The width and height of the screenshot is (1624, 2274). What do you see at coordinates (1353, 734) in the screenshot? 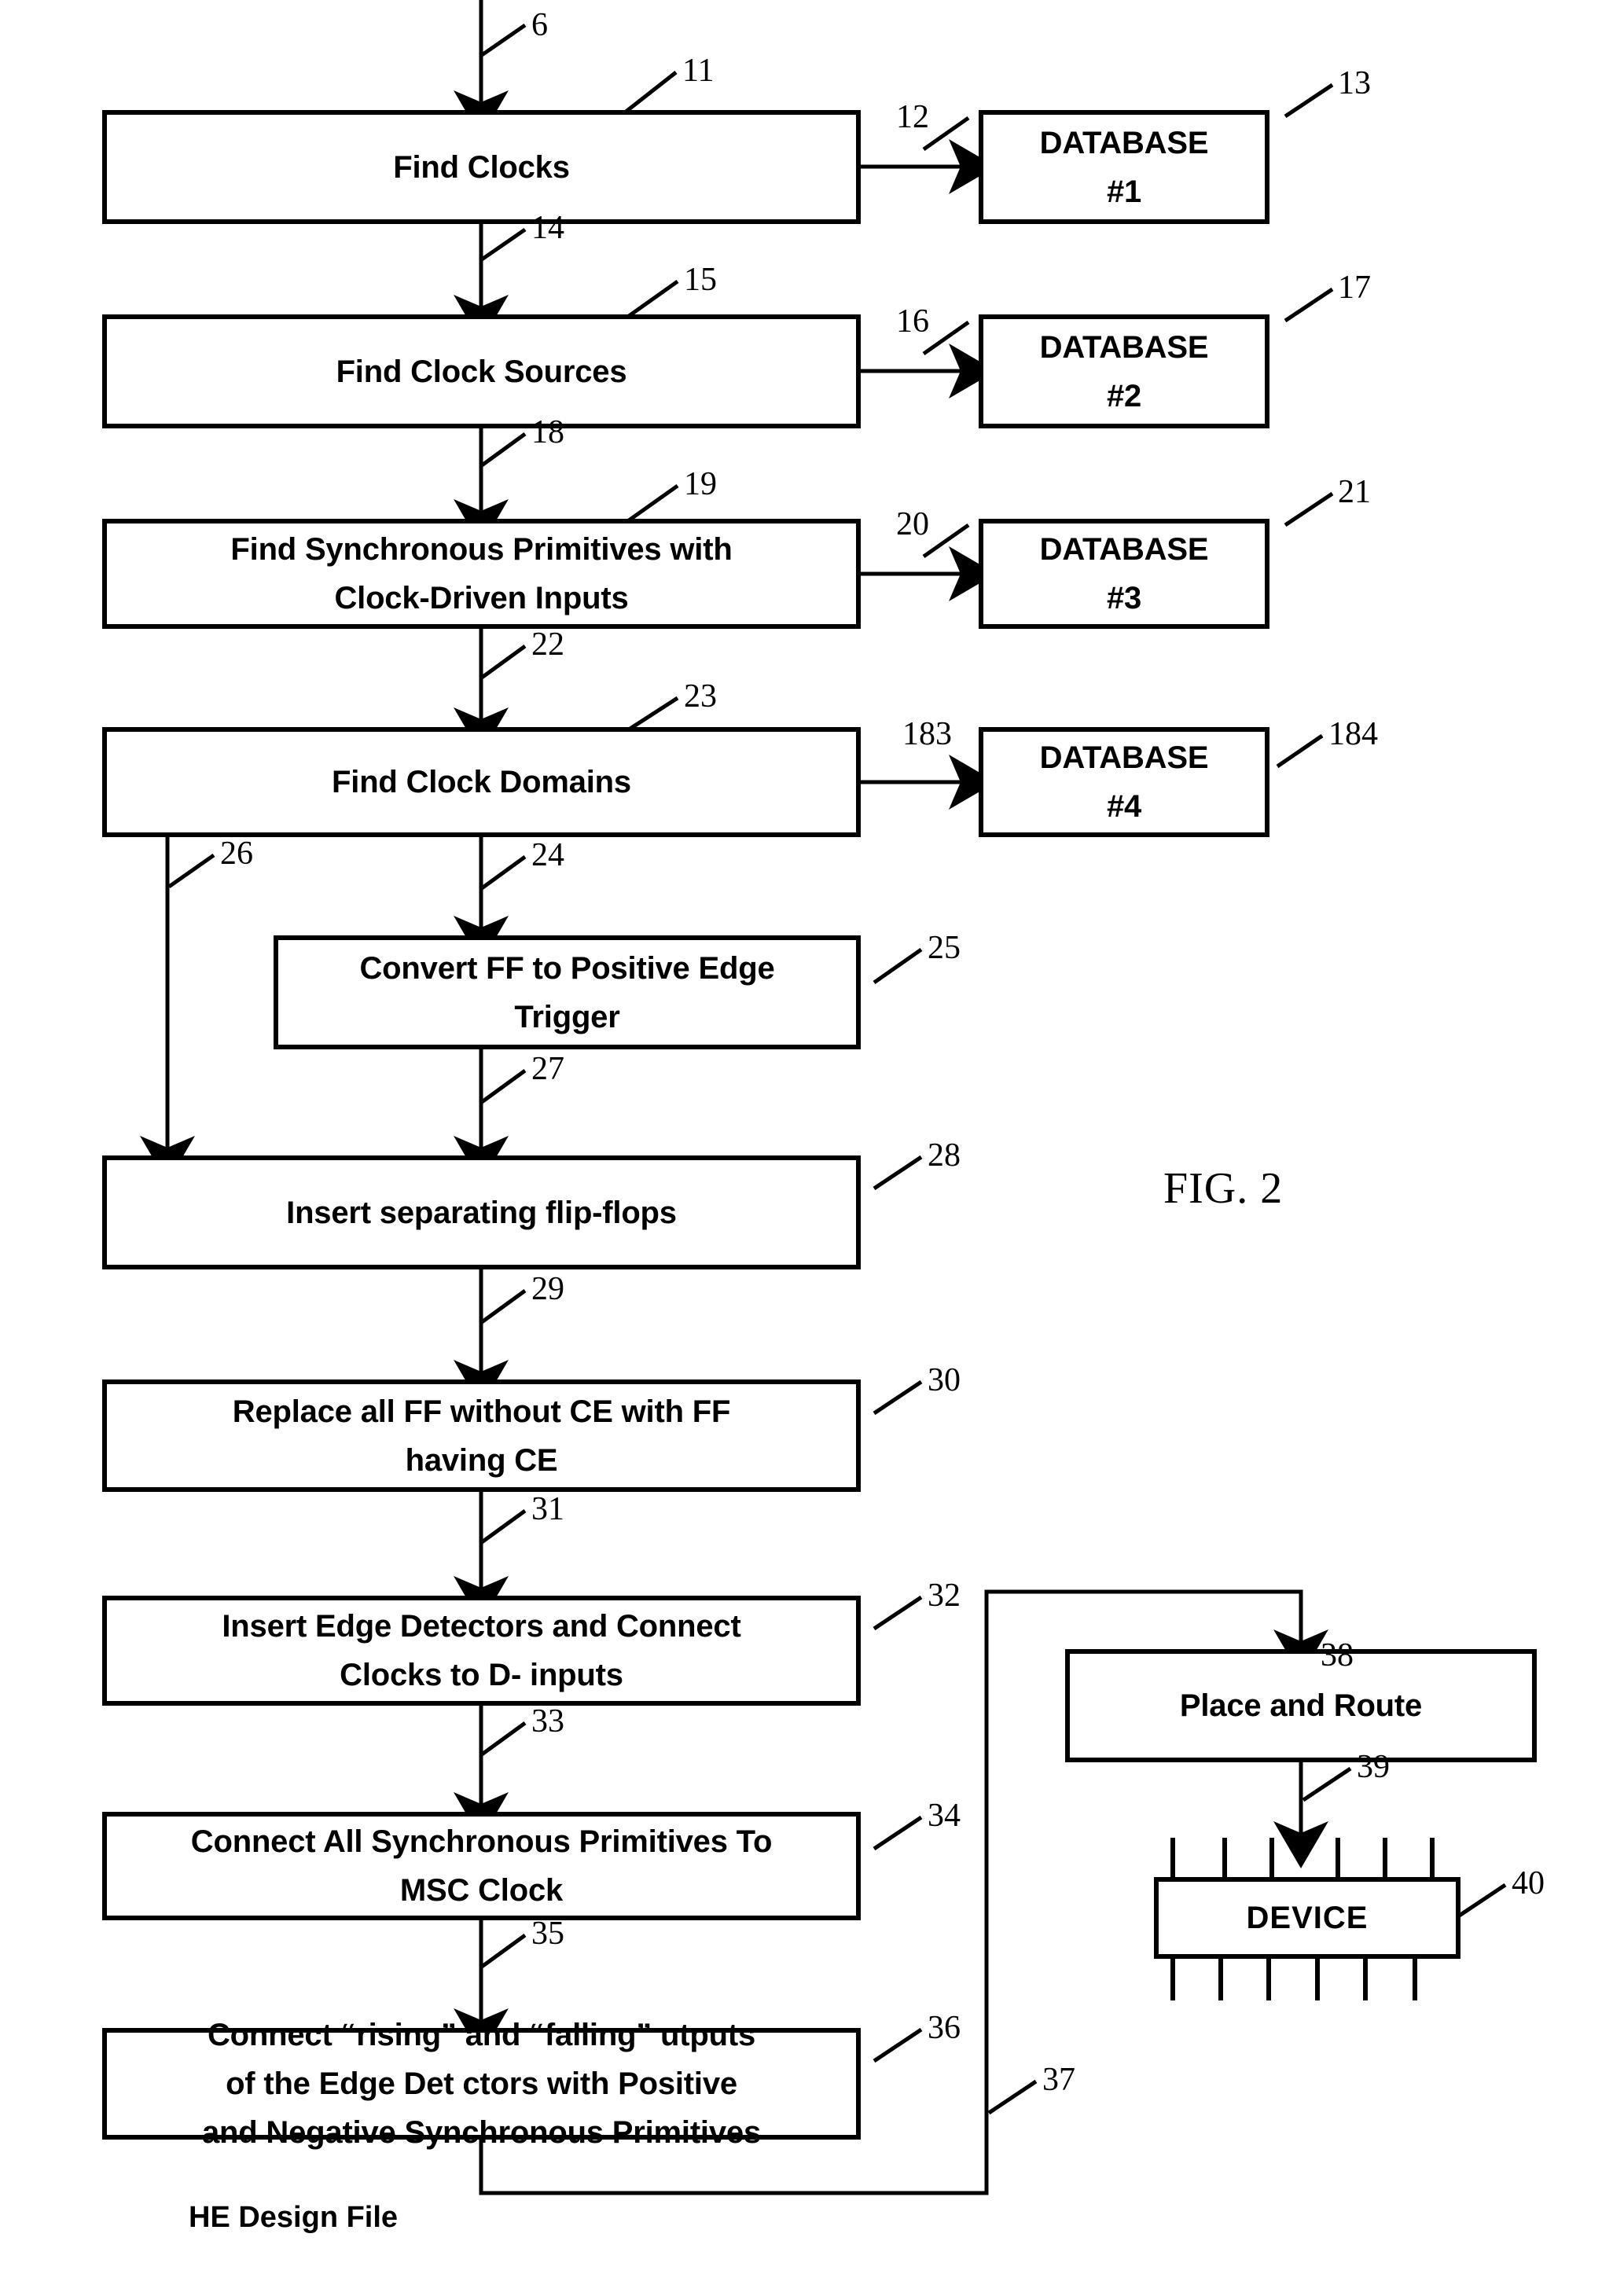
I see `ref-numeral-184: 184` at bounding box center [1353, 734].